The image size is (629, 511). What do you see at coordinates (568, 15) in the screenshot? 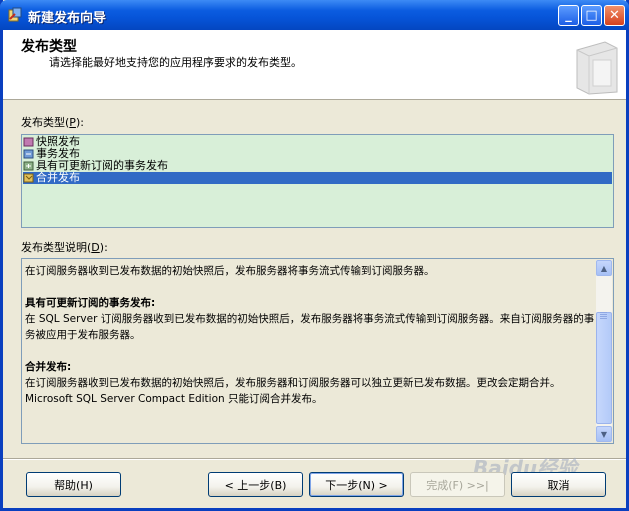
I see `minimize-button: _` at bounding box center [568, 15].